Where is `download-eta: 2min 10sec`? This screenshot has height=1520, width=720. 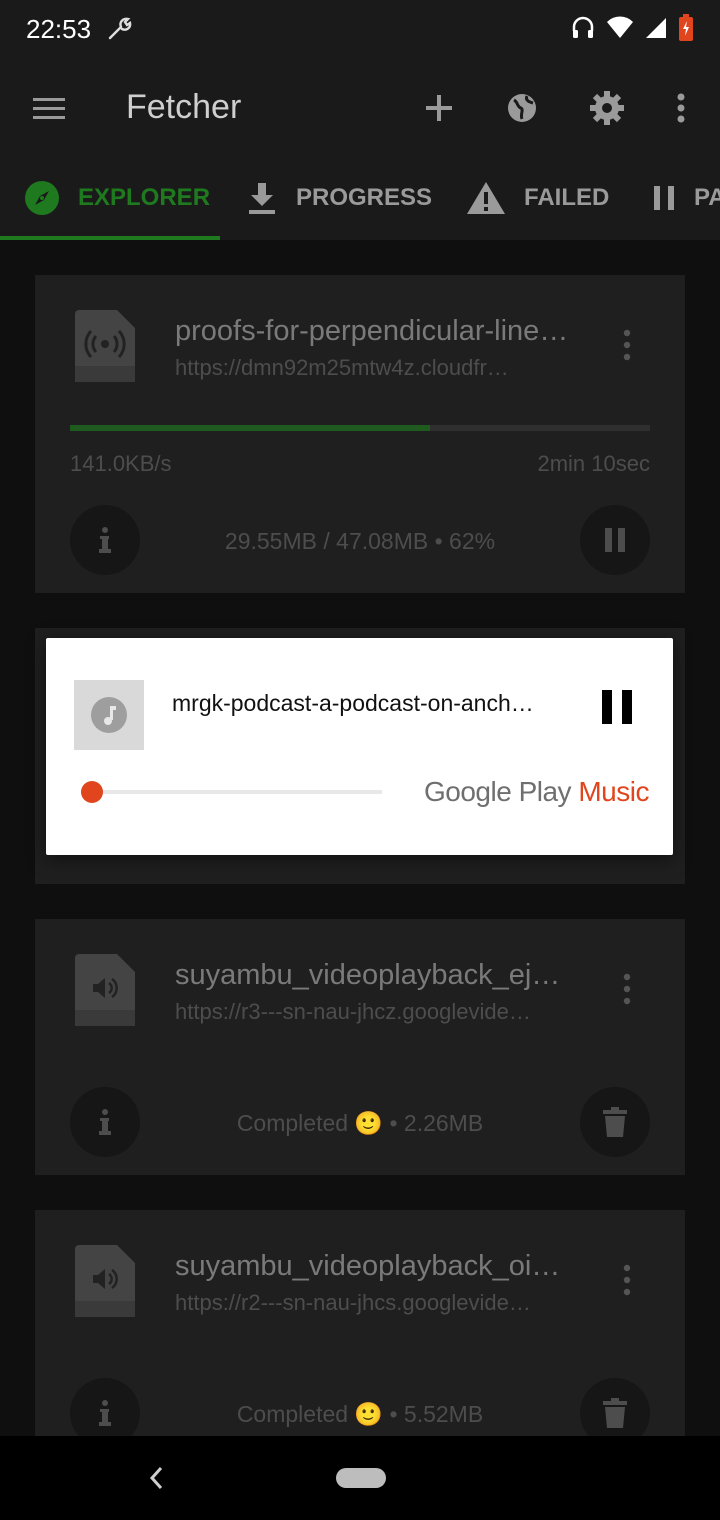 download-eta: 2min 10sec is located at coordinates (593, 463).